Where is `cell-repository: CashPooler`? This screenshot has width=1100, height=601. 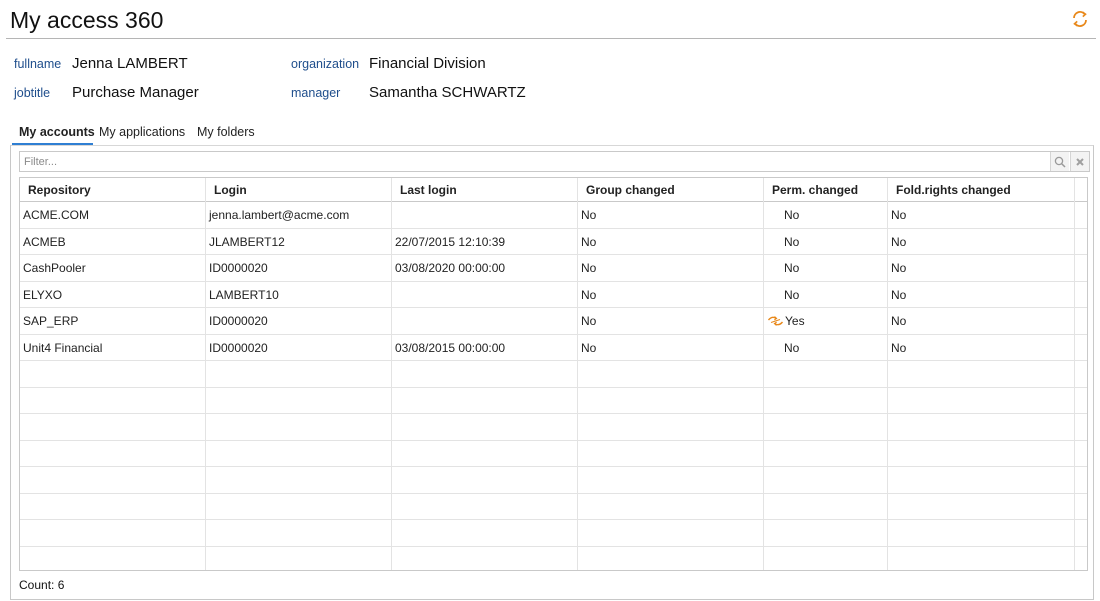
cell-repository: CashPooler is located at coordinates (54, 268).